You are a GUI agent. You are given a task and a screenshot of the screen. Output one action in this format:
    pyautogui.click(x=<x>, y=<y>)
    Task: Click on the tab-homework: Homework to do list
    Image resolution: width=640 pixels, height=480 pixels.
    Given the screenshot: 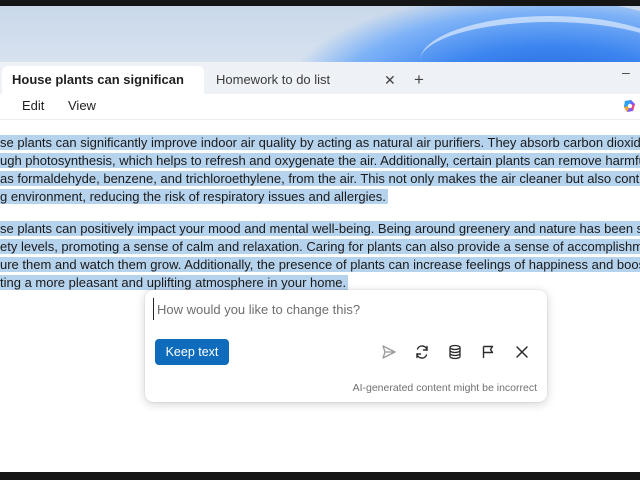 What is the action you would take?
    pyautogui.click(x=304, y=80)
    